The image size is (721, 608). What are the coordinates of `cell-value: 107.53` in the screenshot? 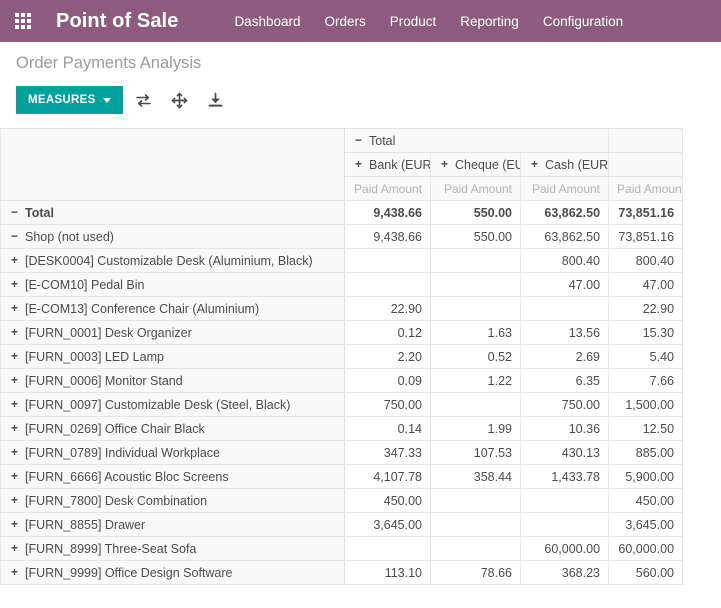 It's located at (475, 453).